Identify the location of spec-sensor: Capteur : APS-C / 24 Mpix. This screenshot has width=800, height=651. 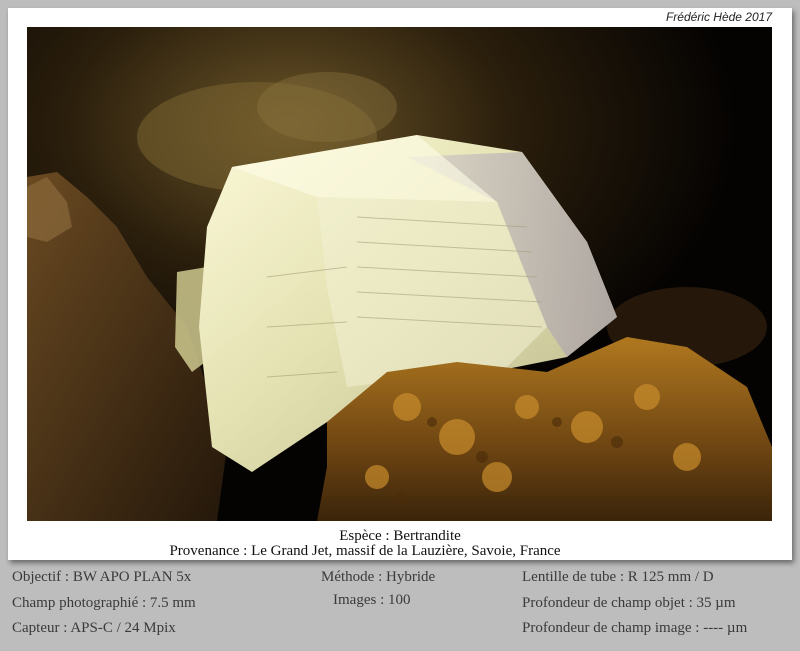
(94, 628).